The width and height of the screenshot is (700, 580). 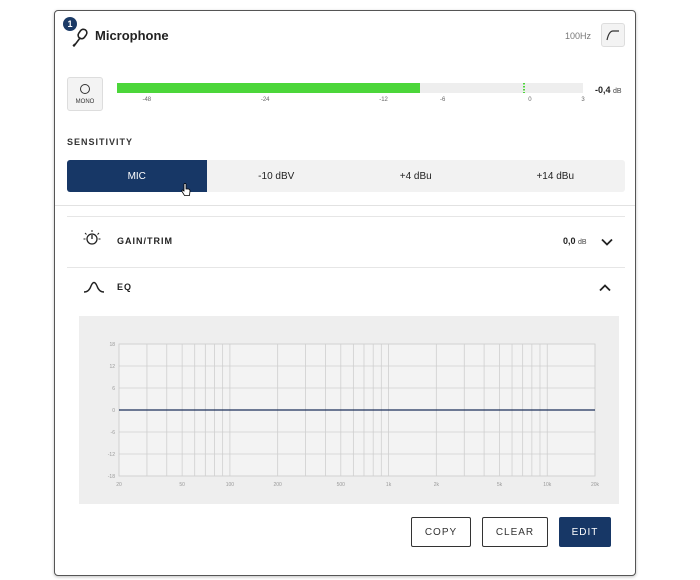 What do you see at coordinates (585, 532) in the screenshot?
I see `edit-button: EDIT` at bounding box center [585, 532].